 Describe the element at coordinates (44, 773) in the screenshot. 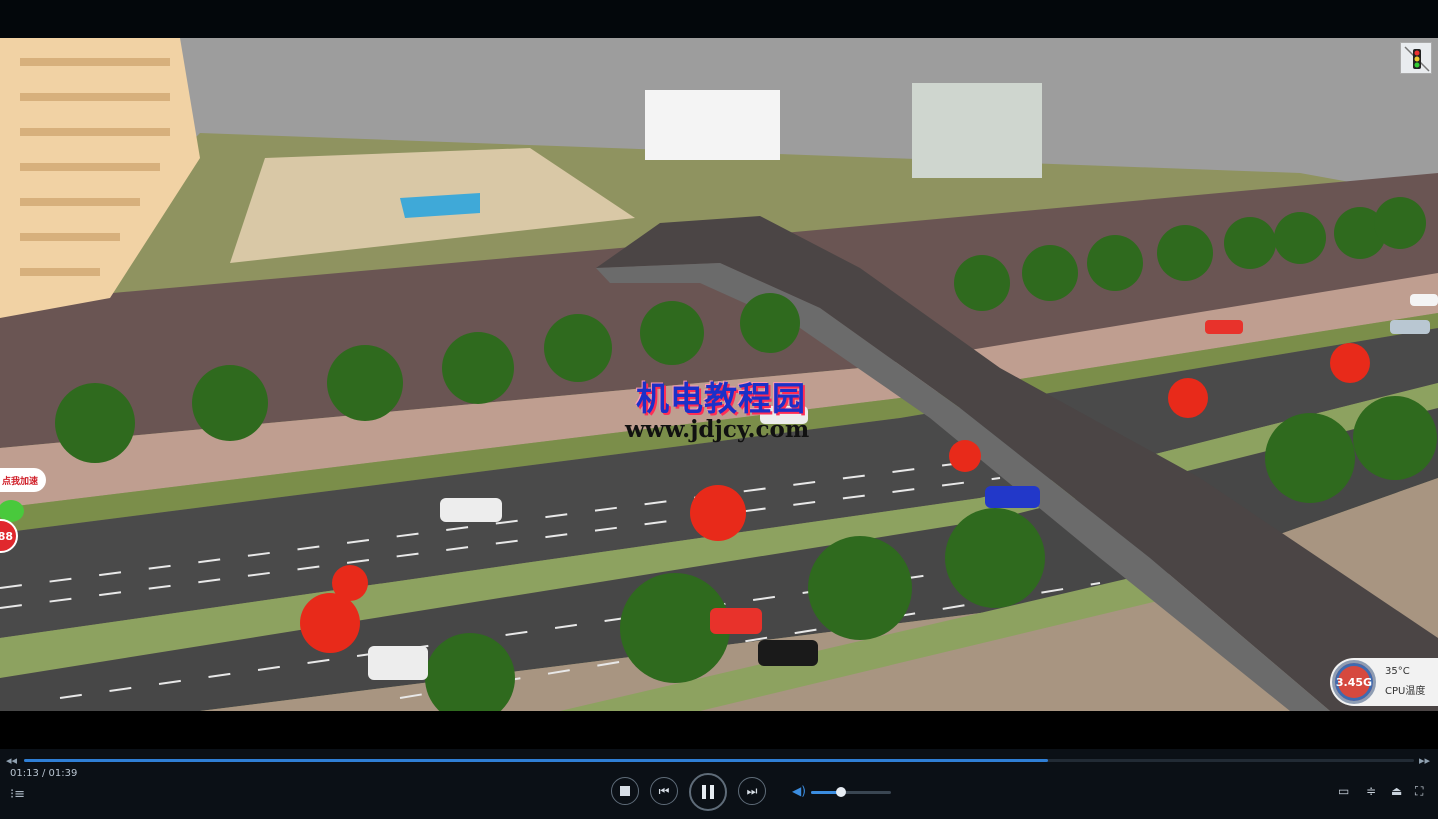

I see `time-display: 01:13 / 01:39` at that location.